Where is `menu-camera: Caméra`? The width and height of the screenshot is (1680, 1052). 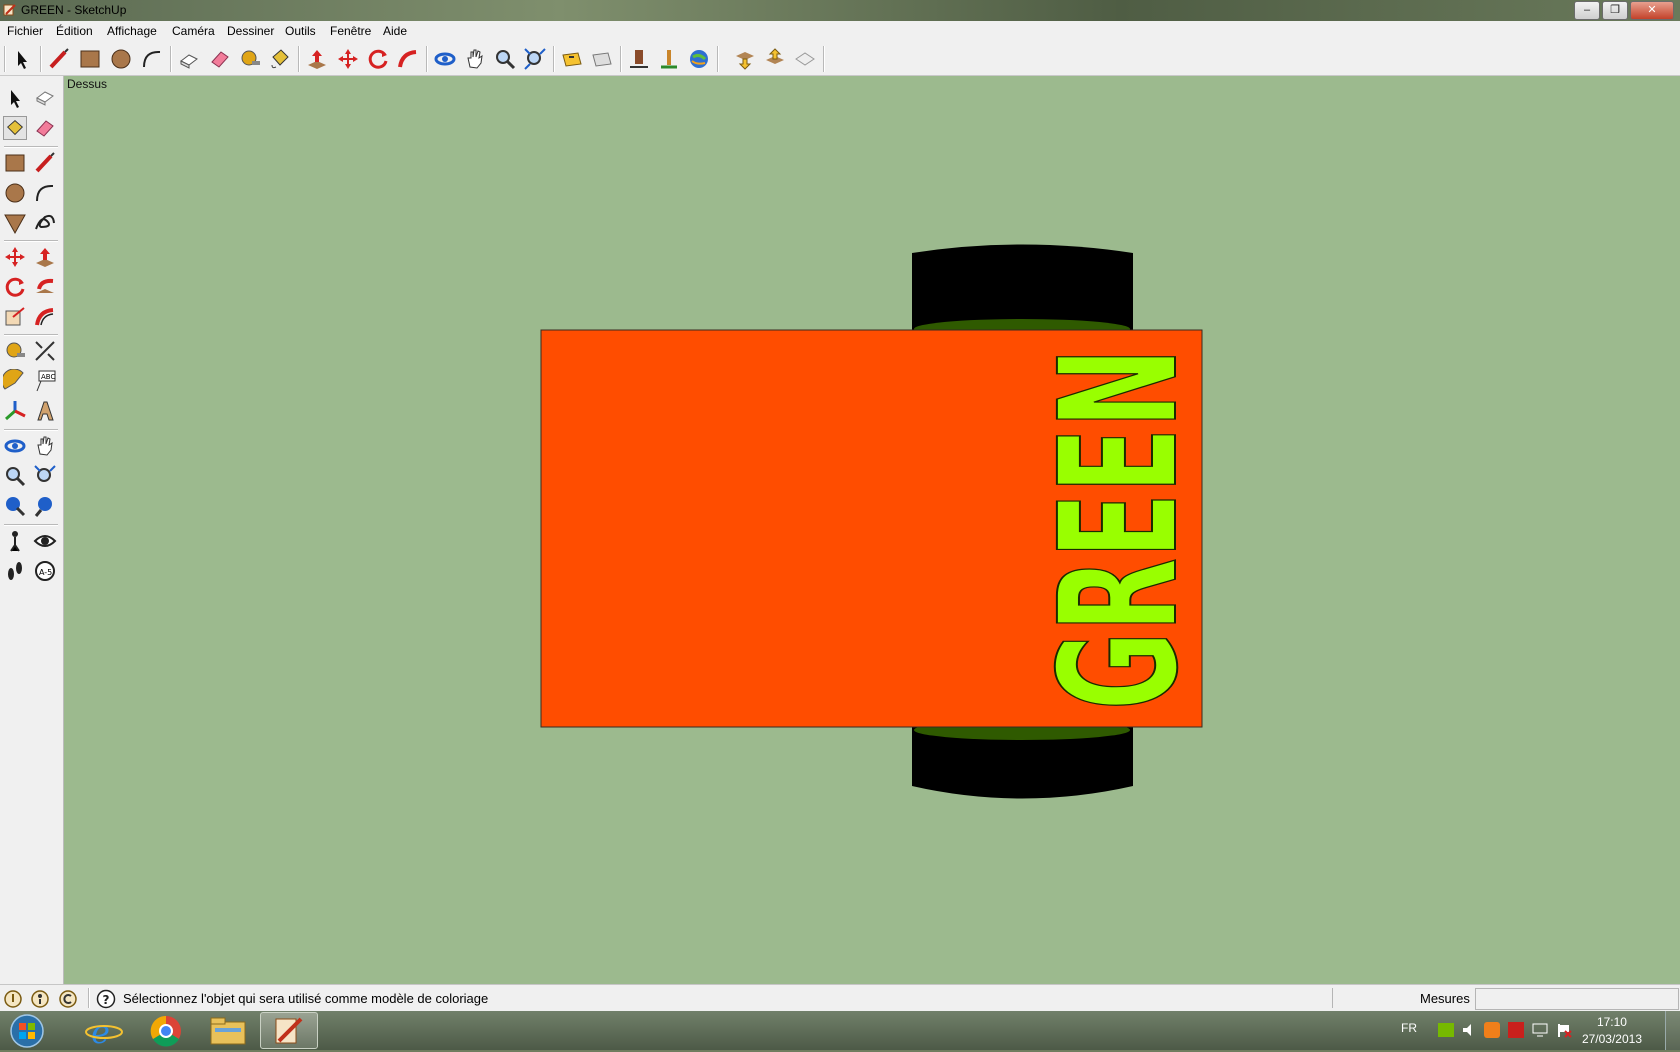
menu-camera: Caméra is located at coordinates (193, 31).